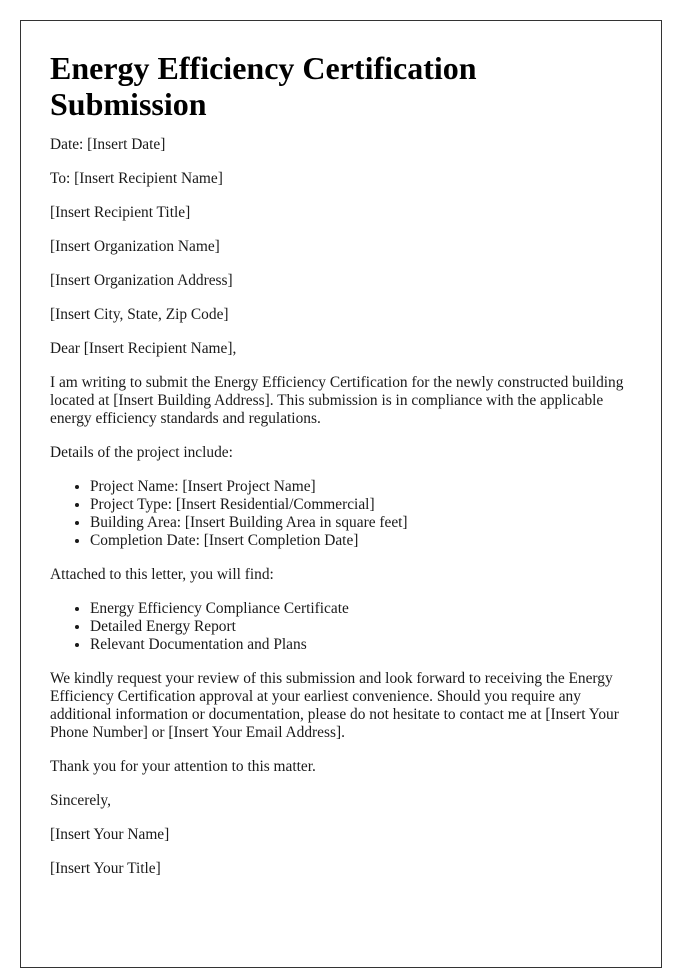 The image size is (700, 968). I want to click on attachment-item-energy-report: Detailed Energy Report, so click(361, 627).